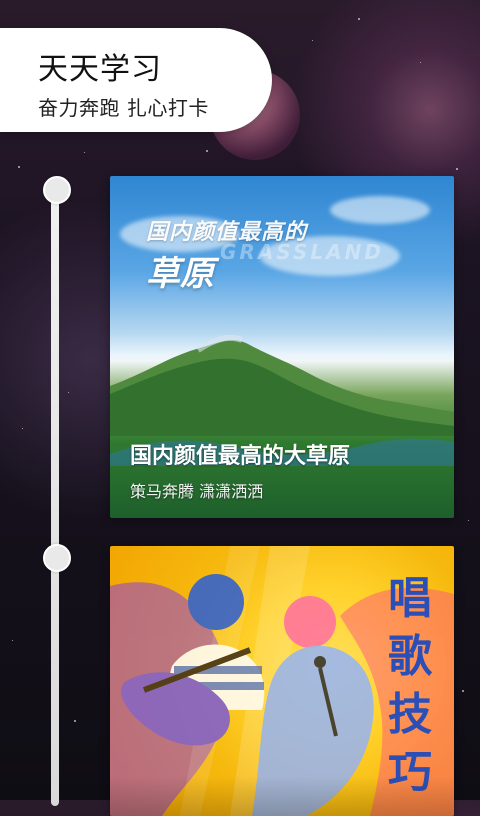  I want to click on card-subtitle: 策马奔腾 潇潇洒洒, so click(197, 491).